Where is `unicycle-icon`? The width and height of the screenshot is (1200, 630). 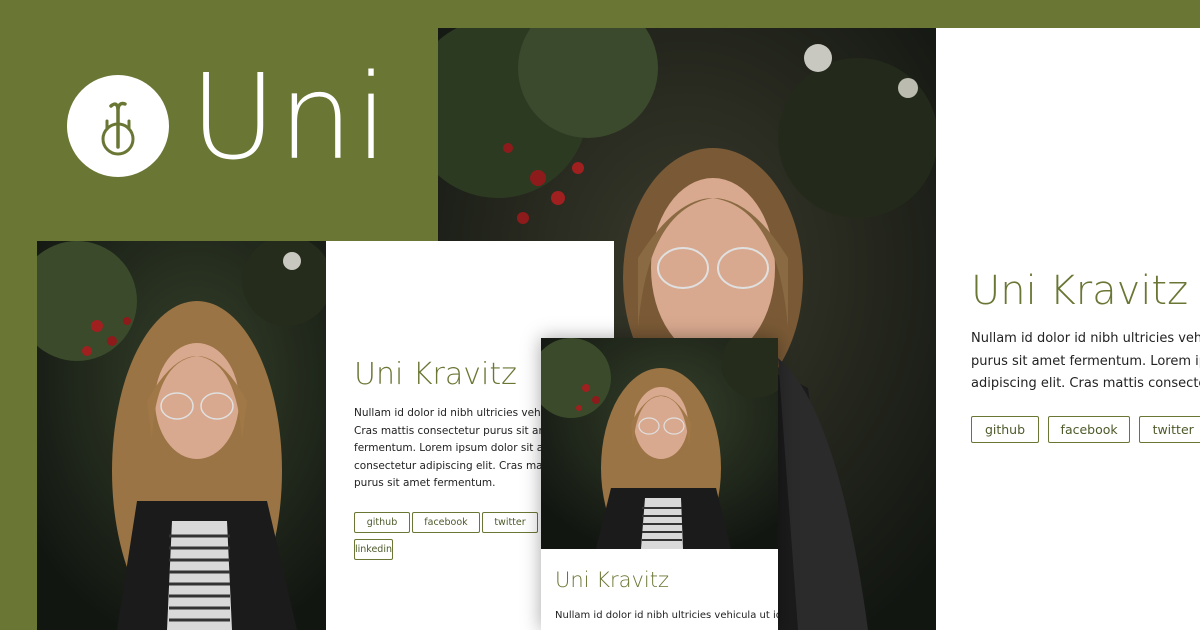
unicycle-icon is located at coordinates (118, 128).